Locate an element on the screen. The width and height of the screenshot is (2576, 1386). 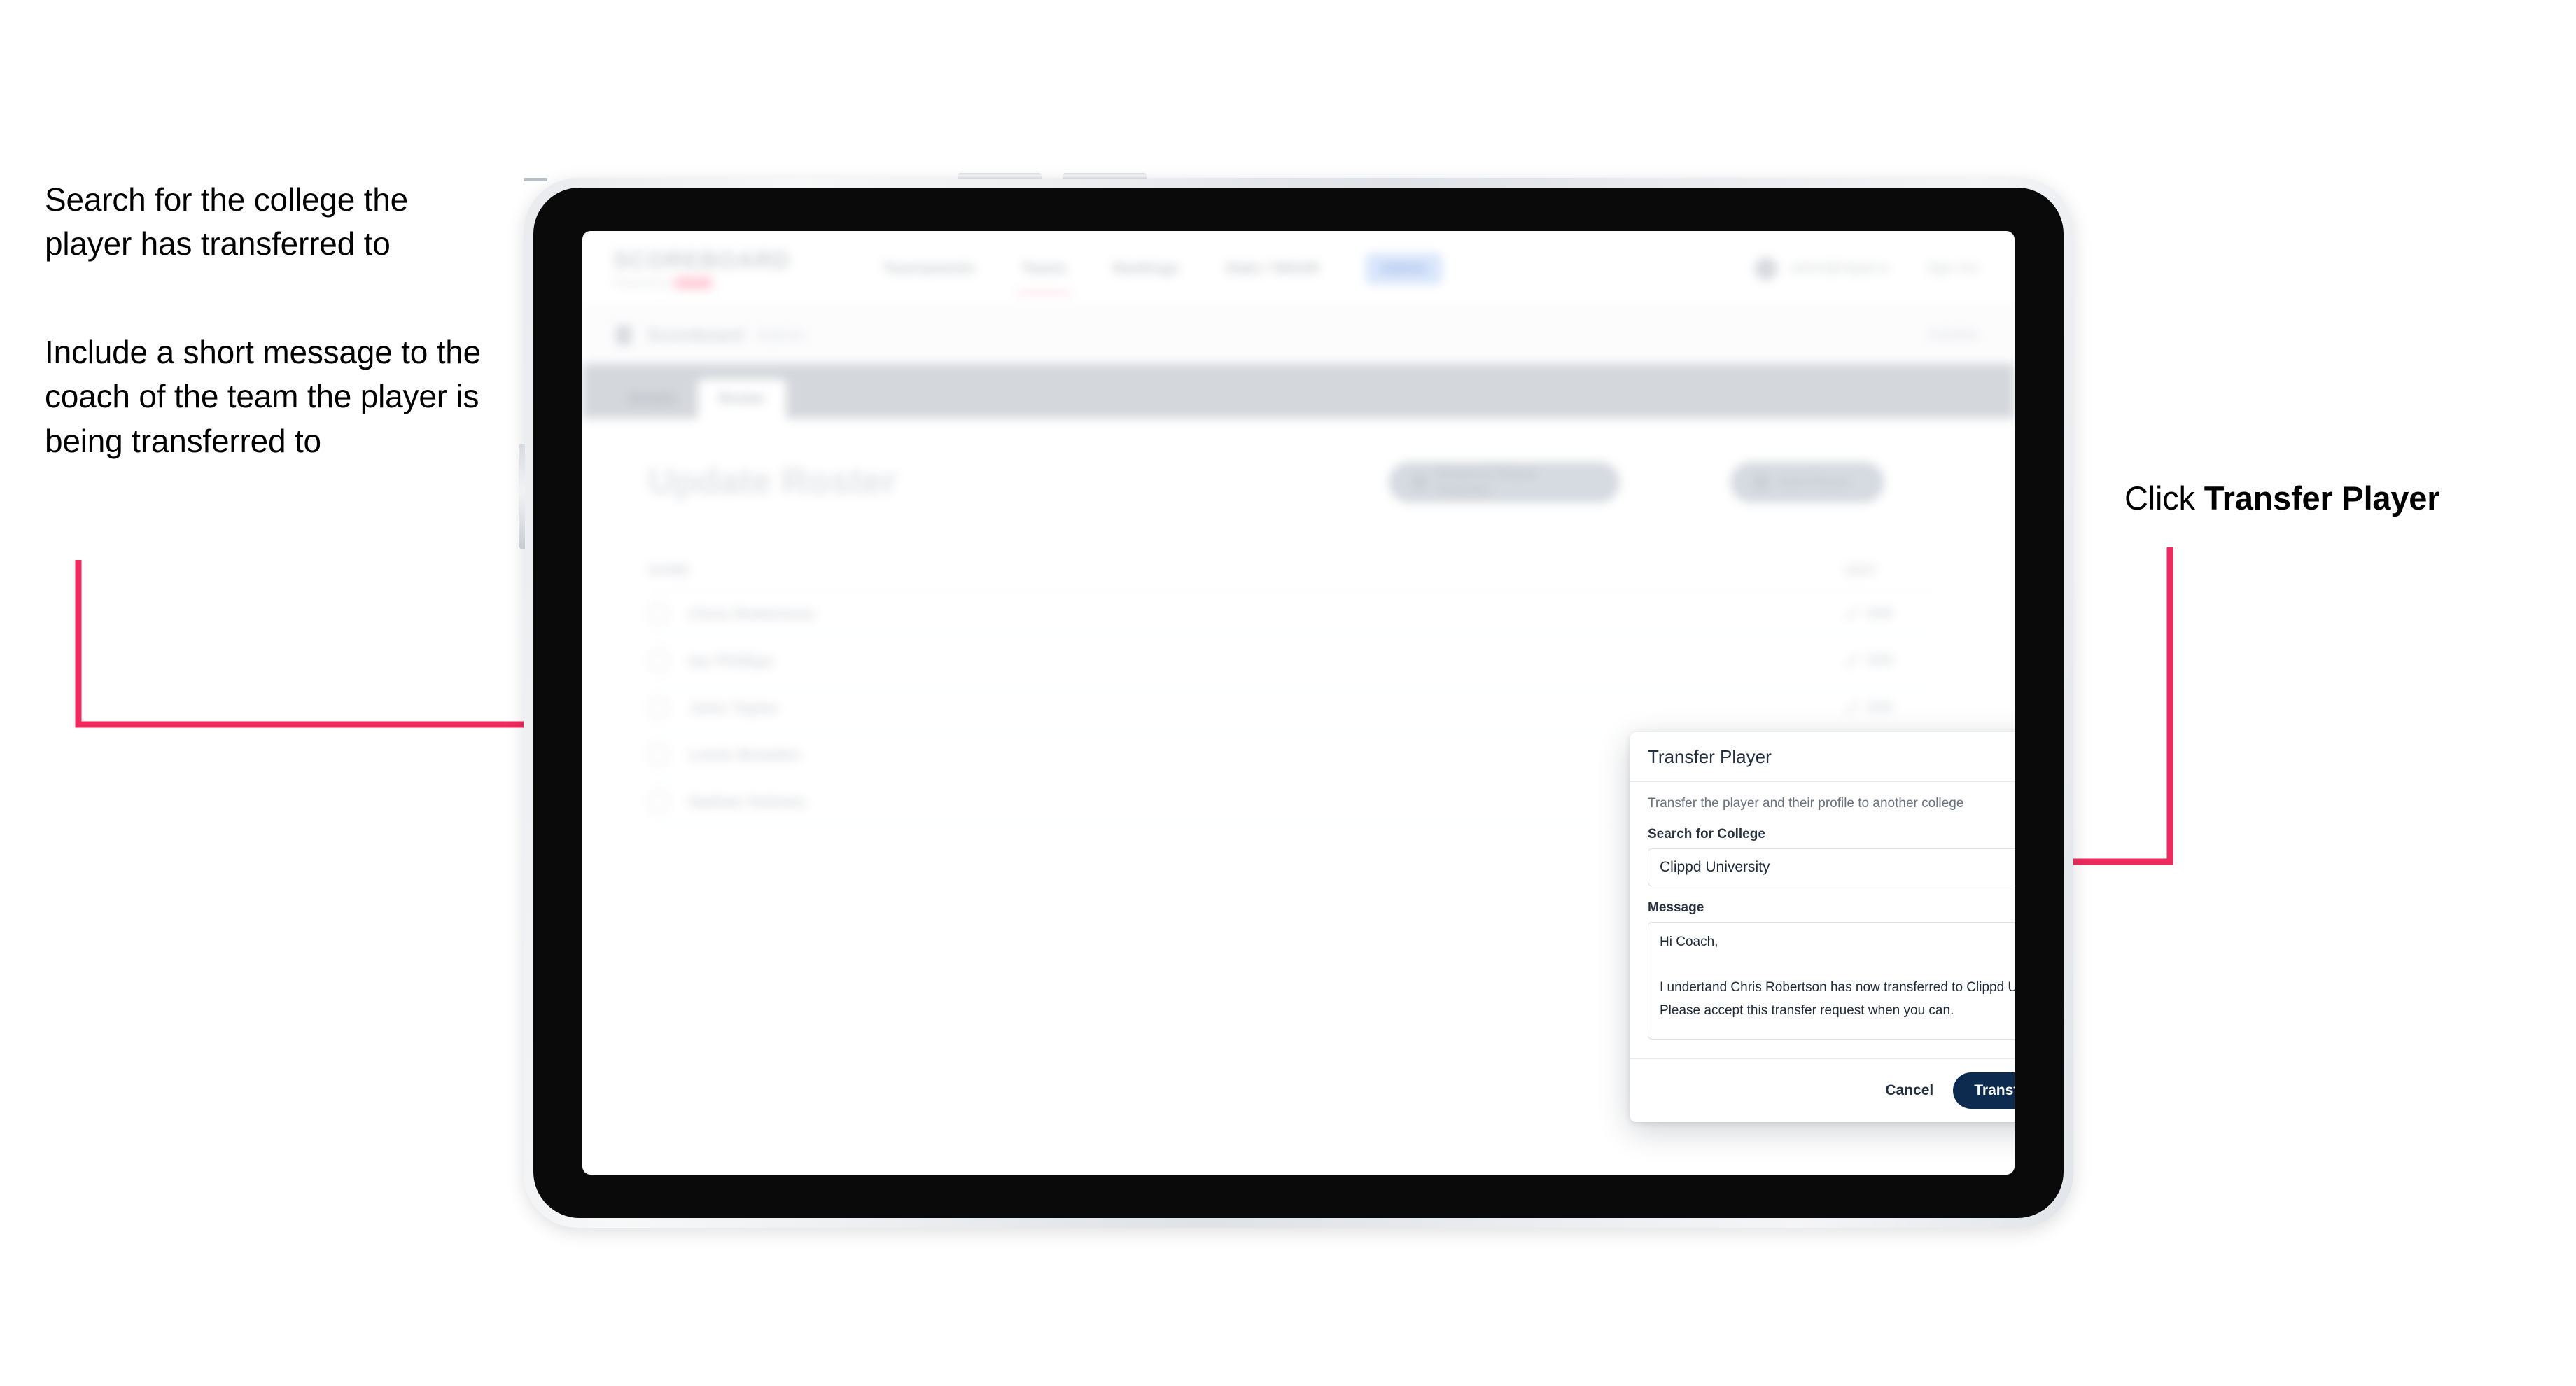
annotation-click-bold: Transfer Player is located at coordinates (2322, 498).